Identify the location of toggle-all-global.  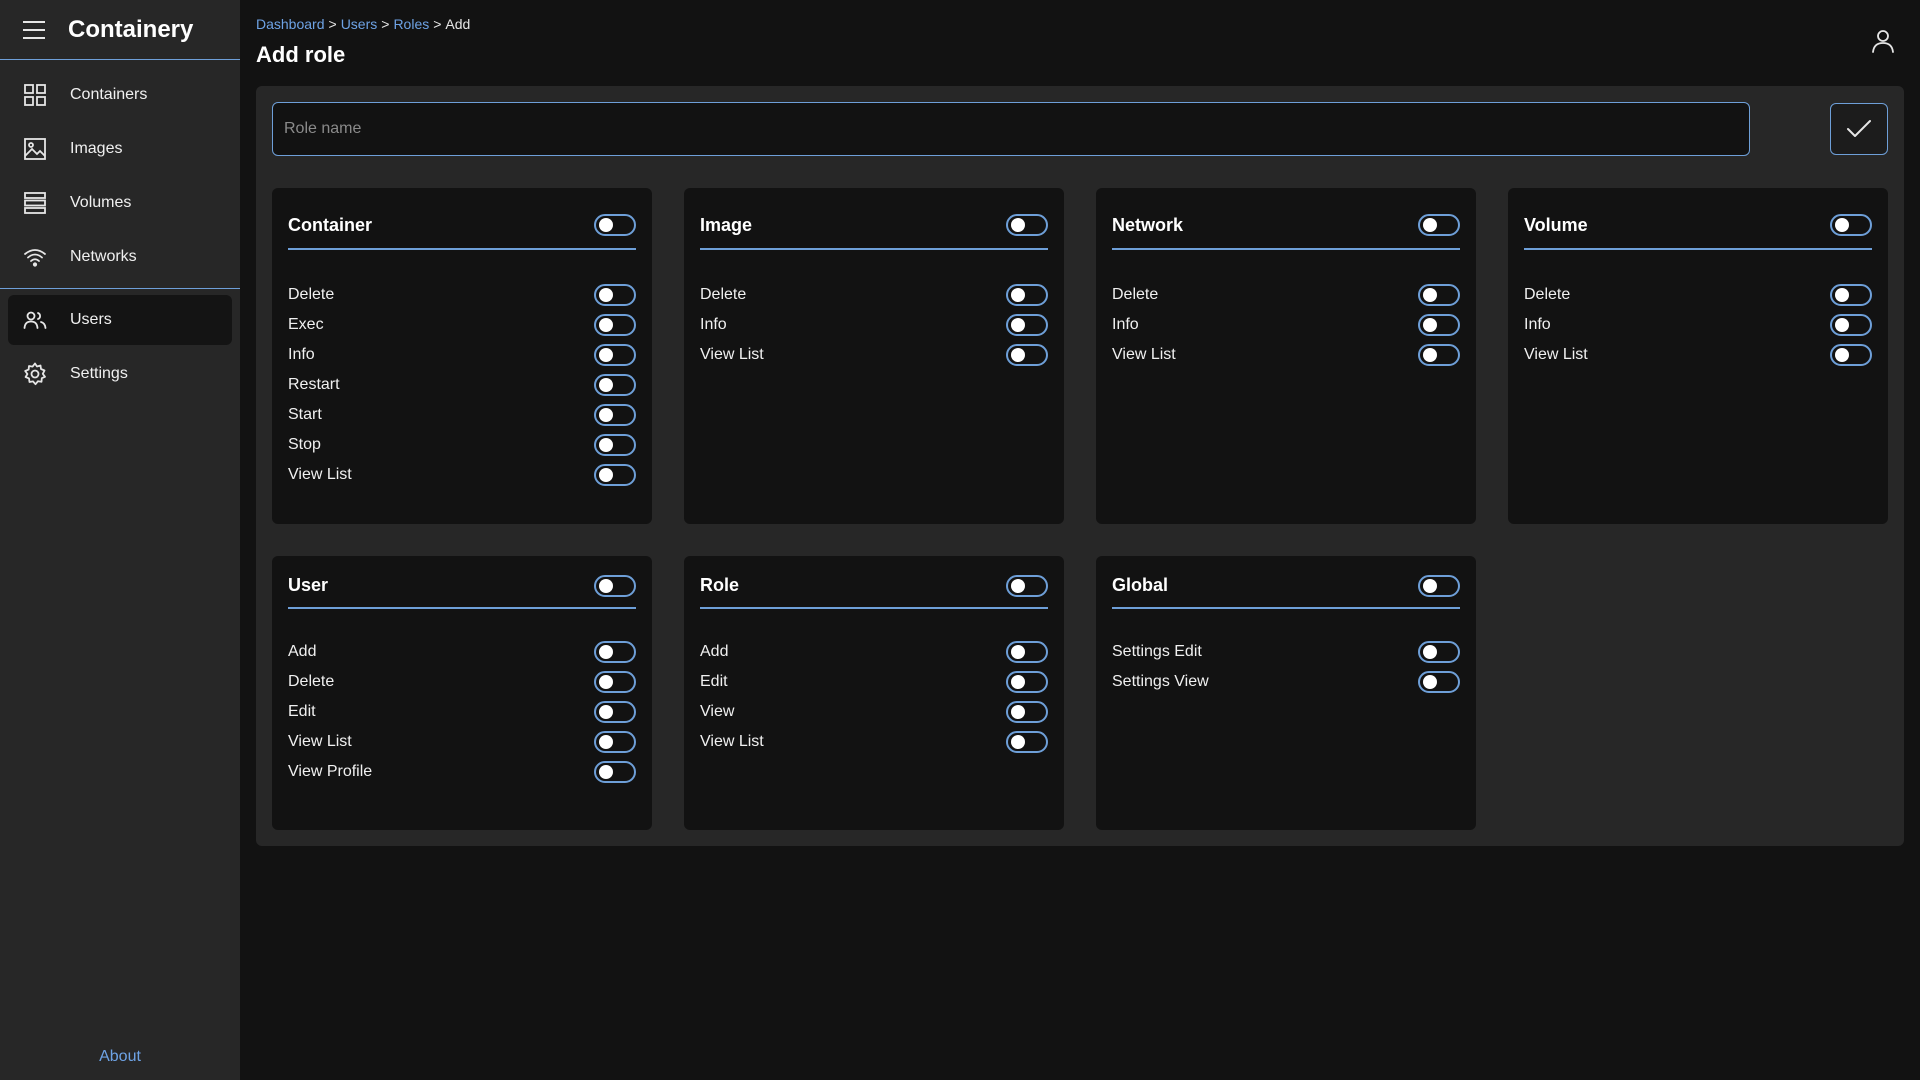
(1439, 585).